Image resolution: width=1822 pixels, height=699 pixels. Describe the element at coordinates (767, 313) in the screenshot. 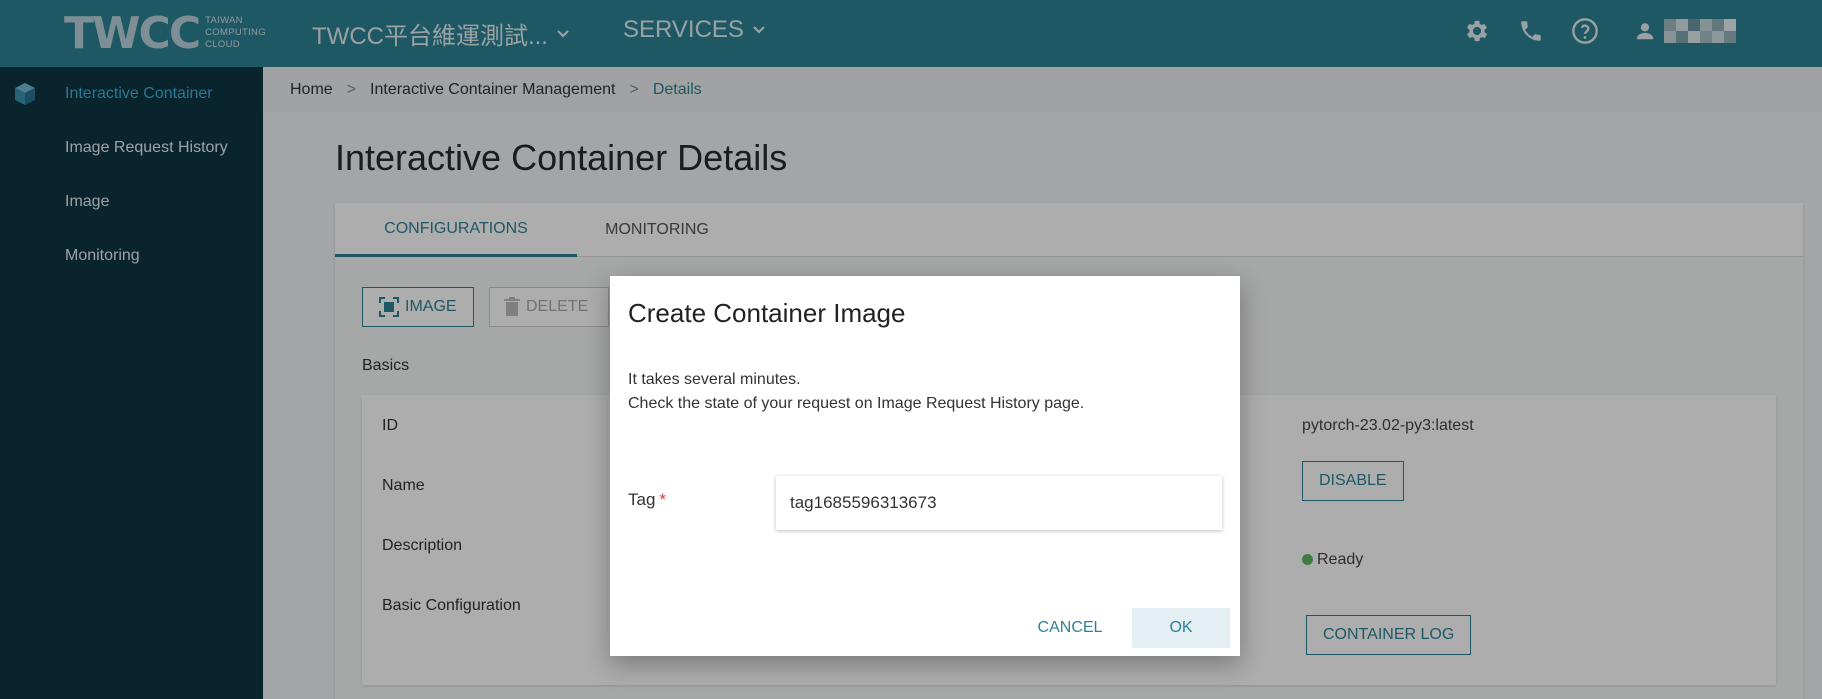

I see `dialog-title: Create Container Image` at that location.